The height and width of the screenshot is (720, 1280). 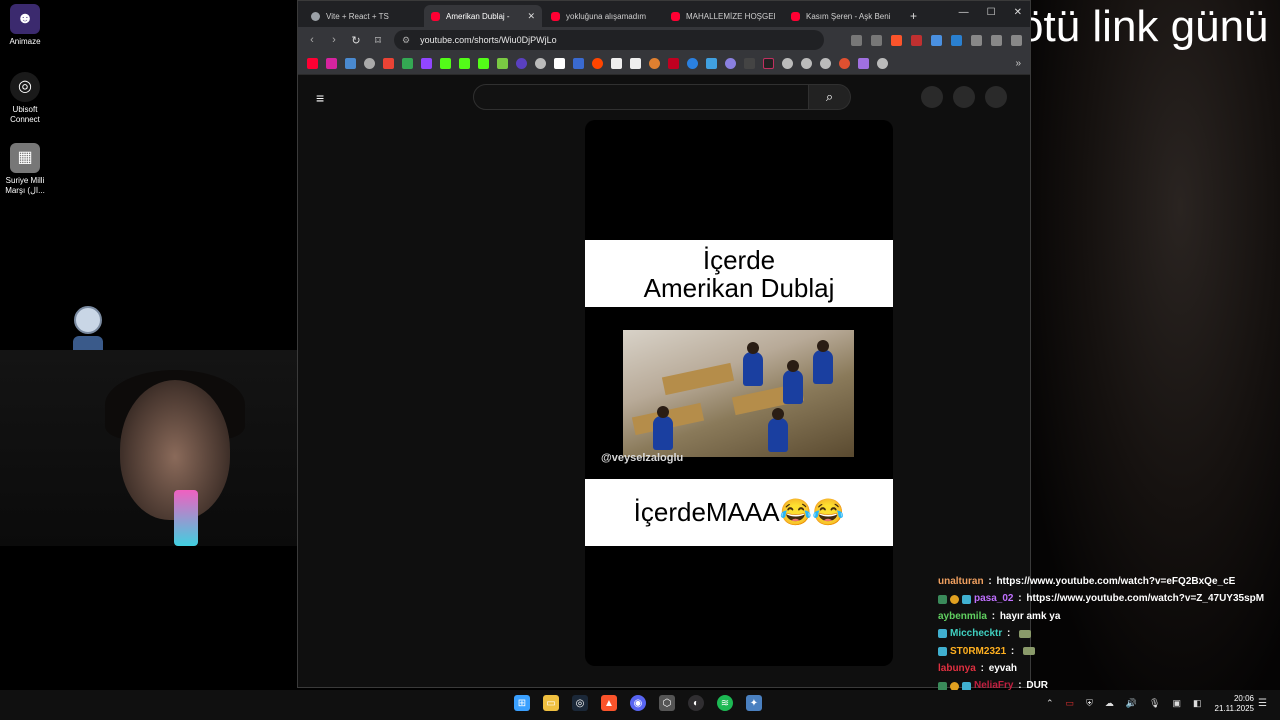 I want to click on instagram-bookmark-icon, so click(x=331, y=63).